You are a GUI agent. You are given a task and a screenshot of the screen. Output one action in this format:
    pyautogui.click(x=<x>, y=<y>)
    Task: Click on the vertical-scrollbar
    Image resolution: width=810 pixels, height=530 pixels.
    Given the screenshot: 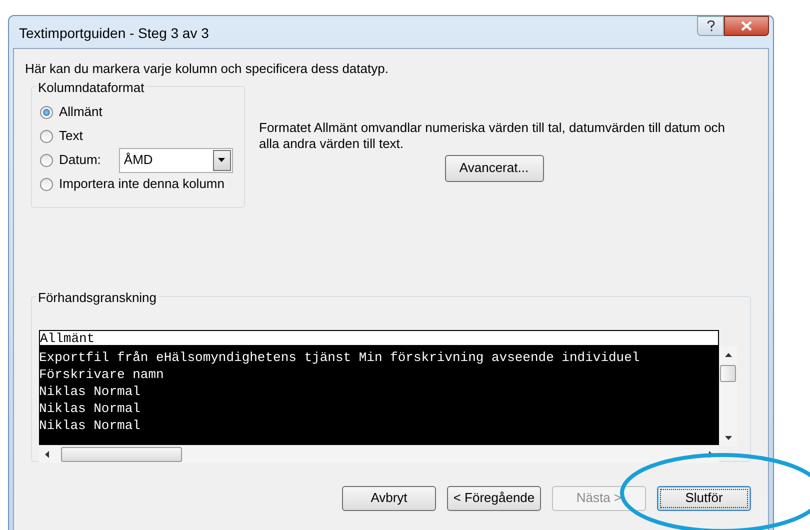 What is the action you would take?
    pyautogui.click(x=728, y=396)
    